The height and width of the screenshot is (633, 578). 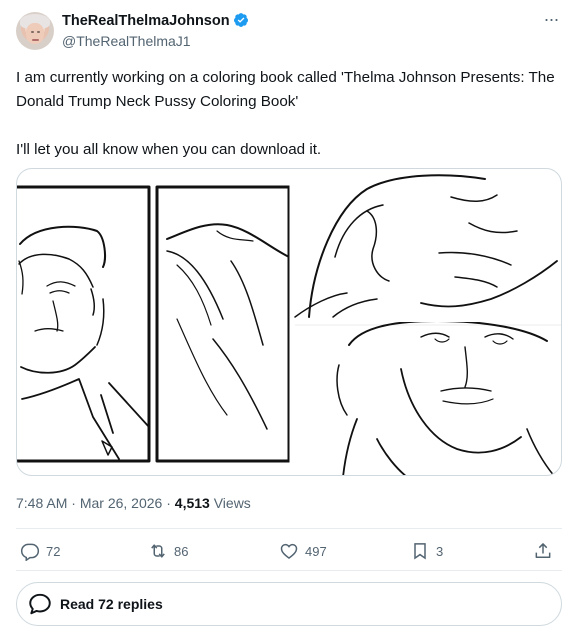 What do you see at coordinates (53, 551) in the screenshot?
I see `reply-count: 72` at bounding box center [53, 551].